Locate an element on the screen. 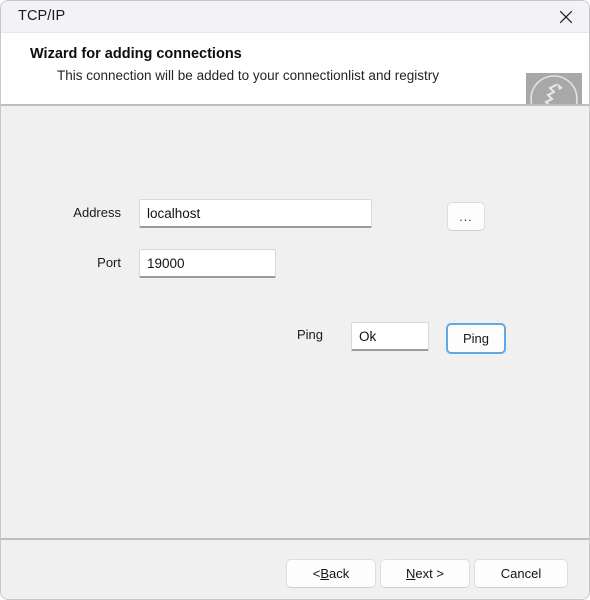 The image size is (590, 600). next-button-suffix: ext > is located at coordinates (429, 573).